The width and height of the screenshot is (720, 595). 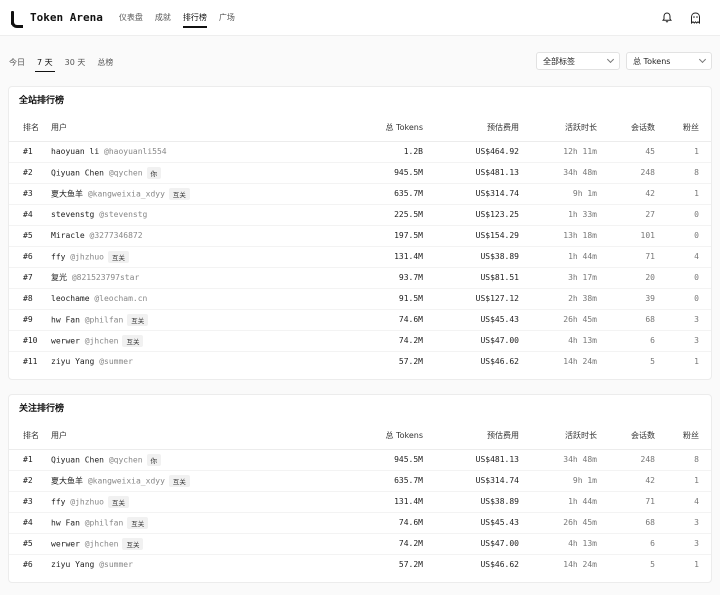 What do you see at coordinates (499, 362) in the screenshot?
I see `cost-cell: US$46.62` at bounding box center [499, 362].